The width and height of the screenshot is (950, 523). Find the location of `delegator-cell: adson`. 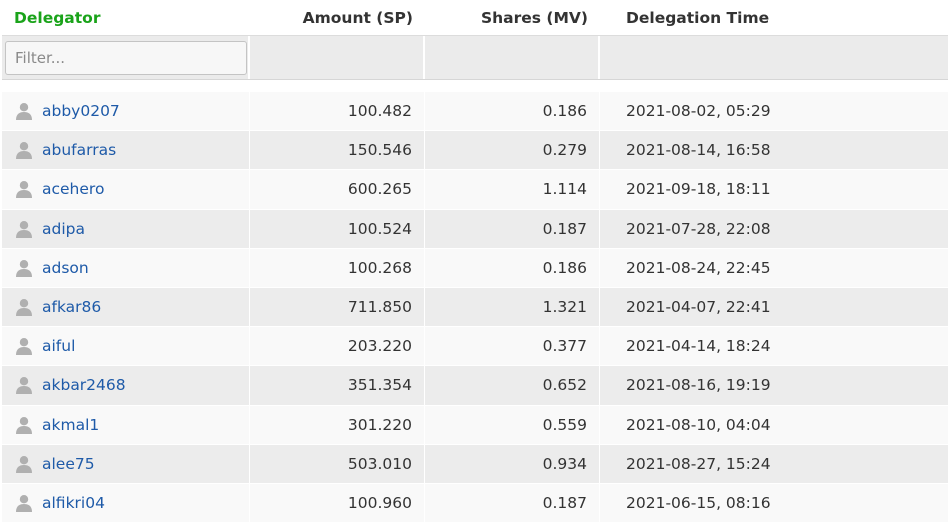

delegator-cell: adson is located at coordinates (126, 267).